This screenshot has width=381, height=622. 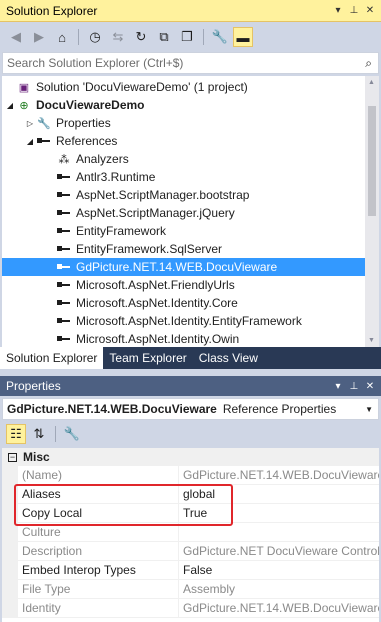 What do you see at coordinates (372, 161) in the screenshot?
I see `scrollbar-thumb` at bounding box center [372, 161].